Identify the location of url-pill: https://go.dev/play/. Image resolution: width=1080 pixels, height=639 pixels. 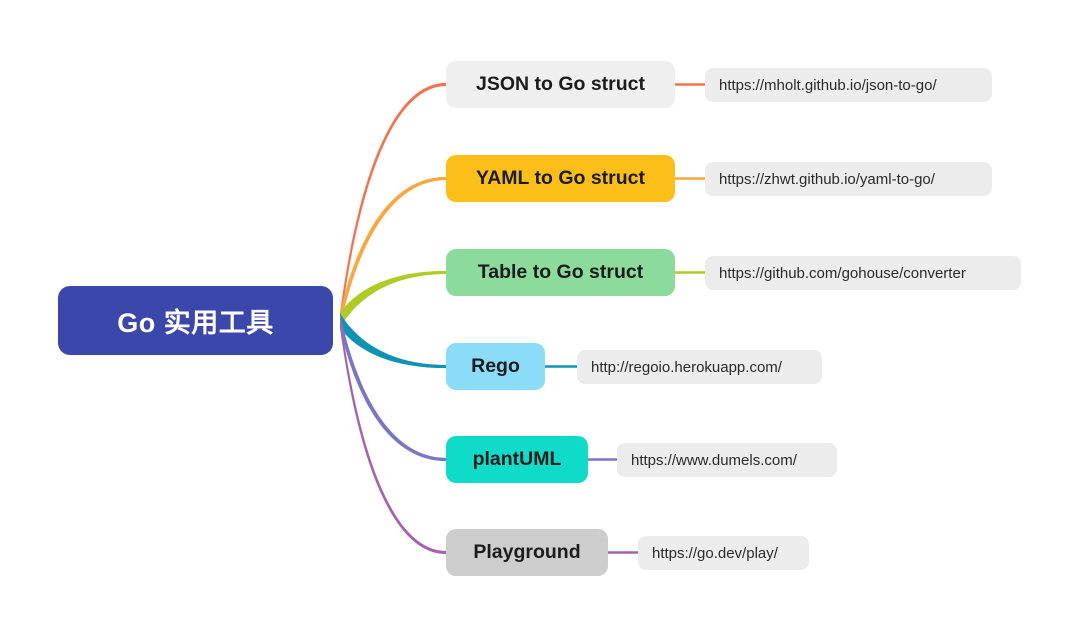
(723, 553).